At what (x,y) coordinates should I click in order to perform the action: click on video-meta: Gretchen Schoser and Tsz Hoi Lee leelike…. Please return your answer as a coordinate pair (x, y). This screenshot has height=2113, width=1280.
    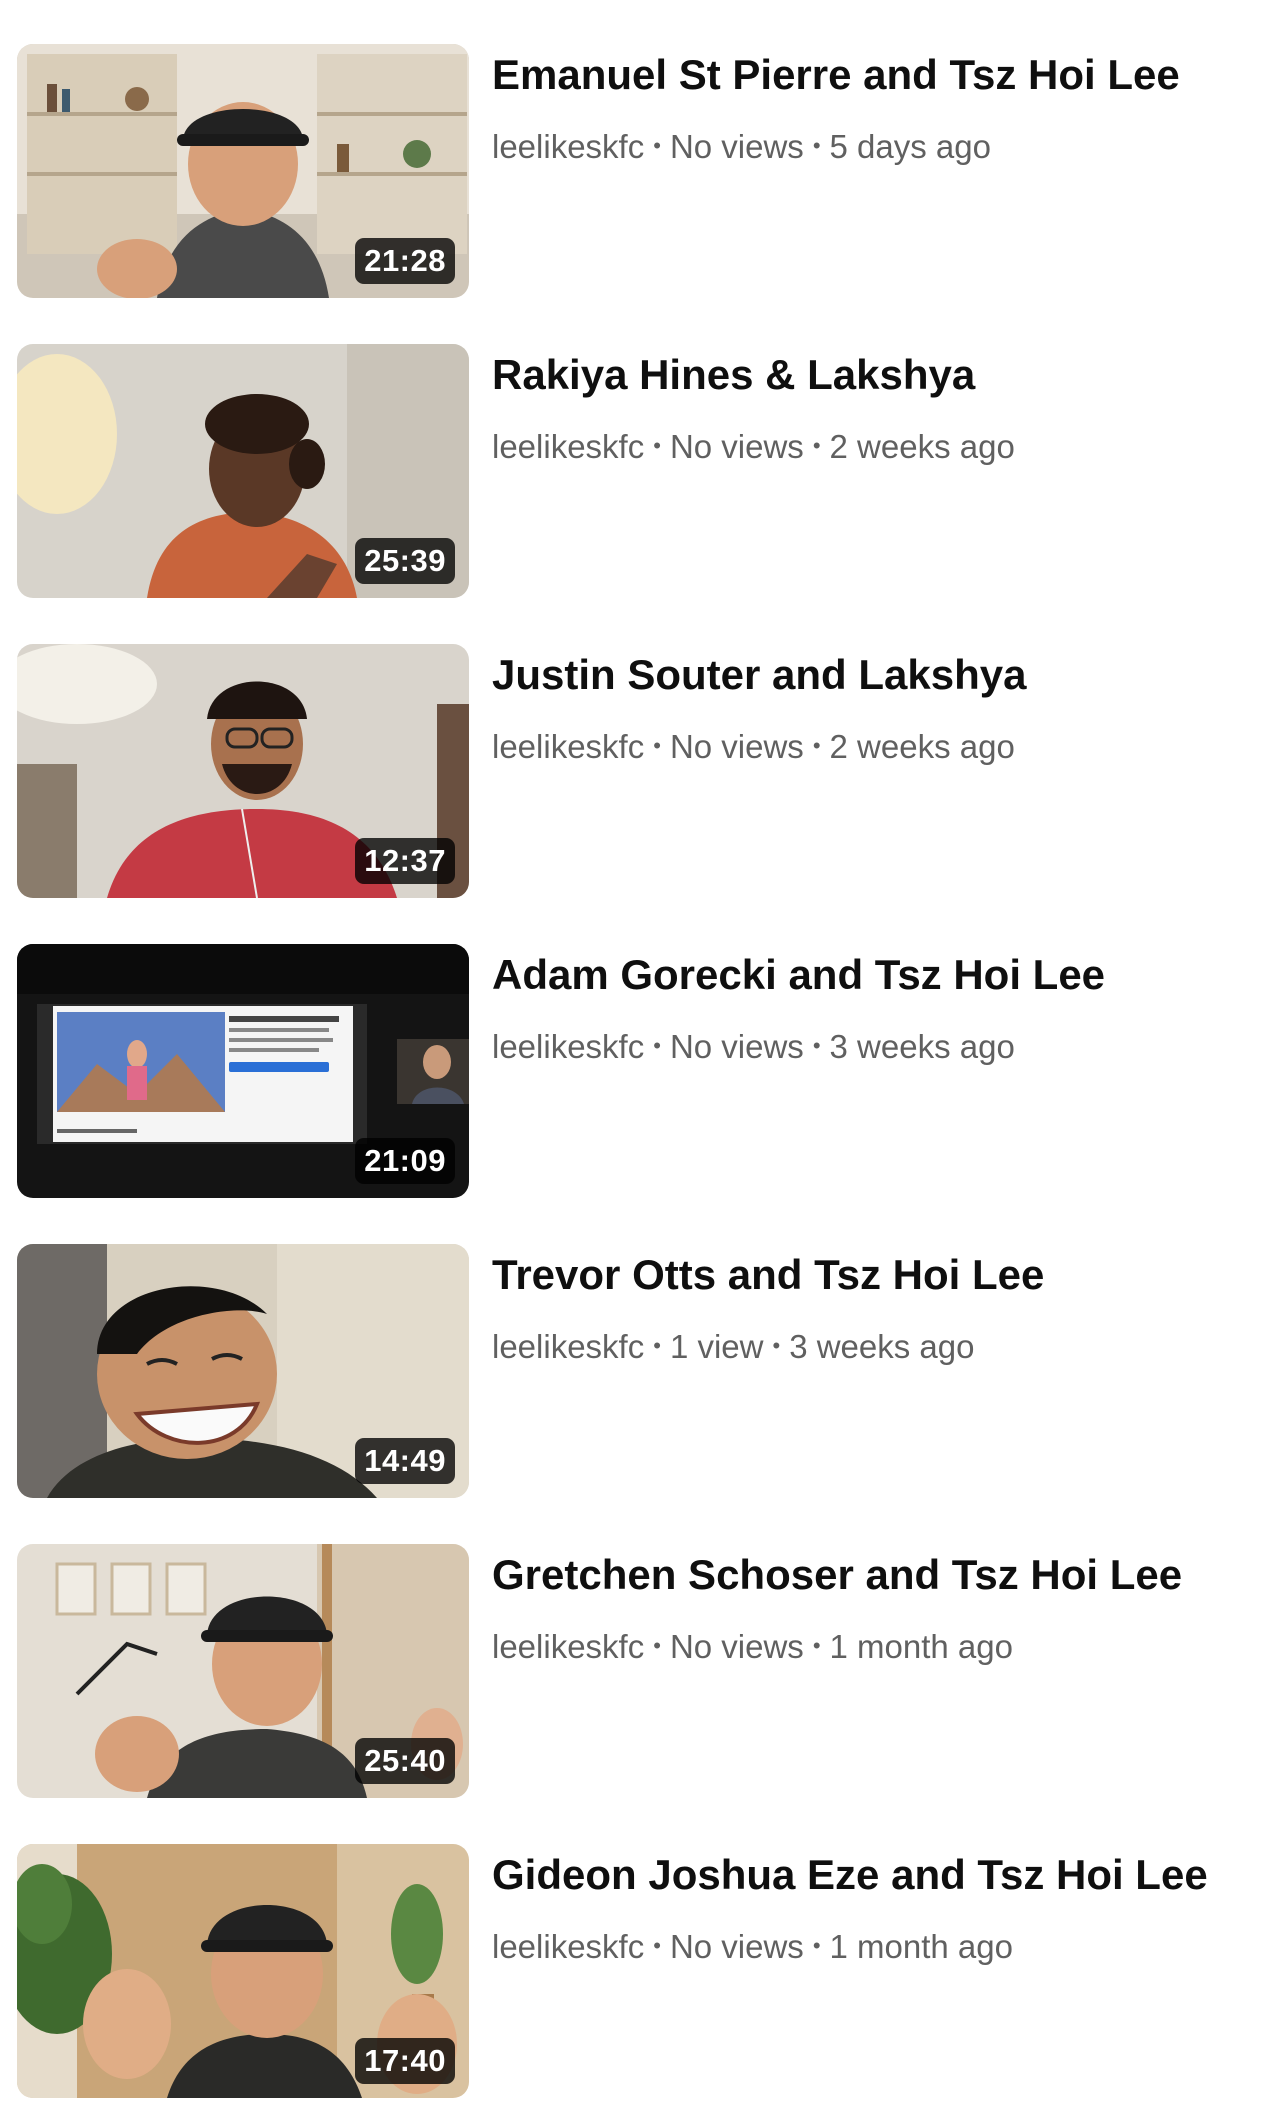
    Looking at the image, I should click on (872, 1605).